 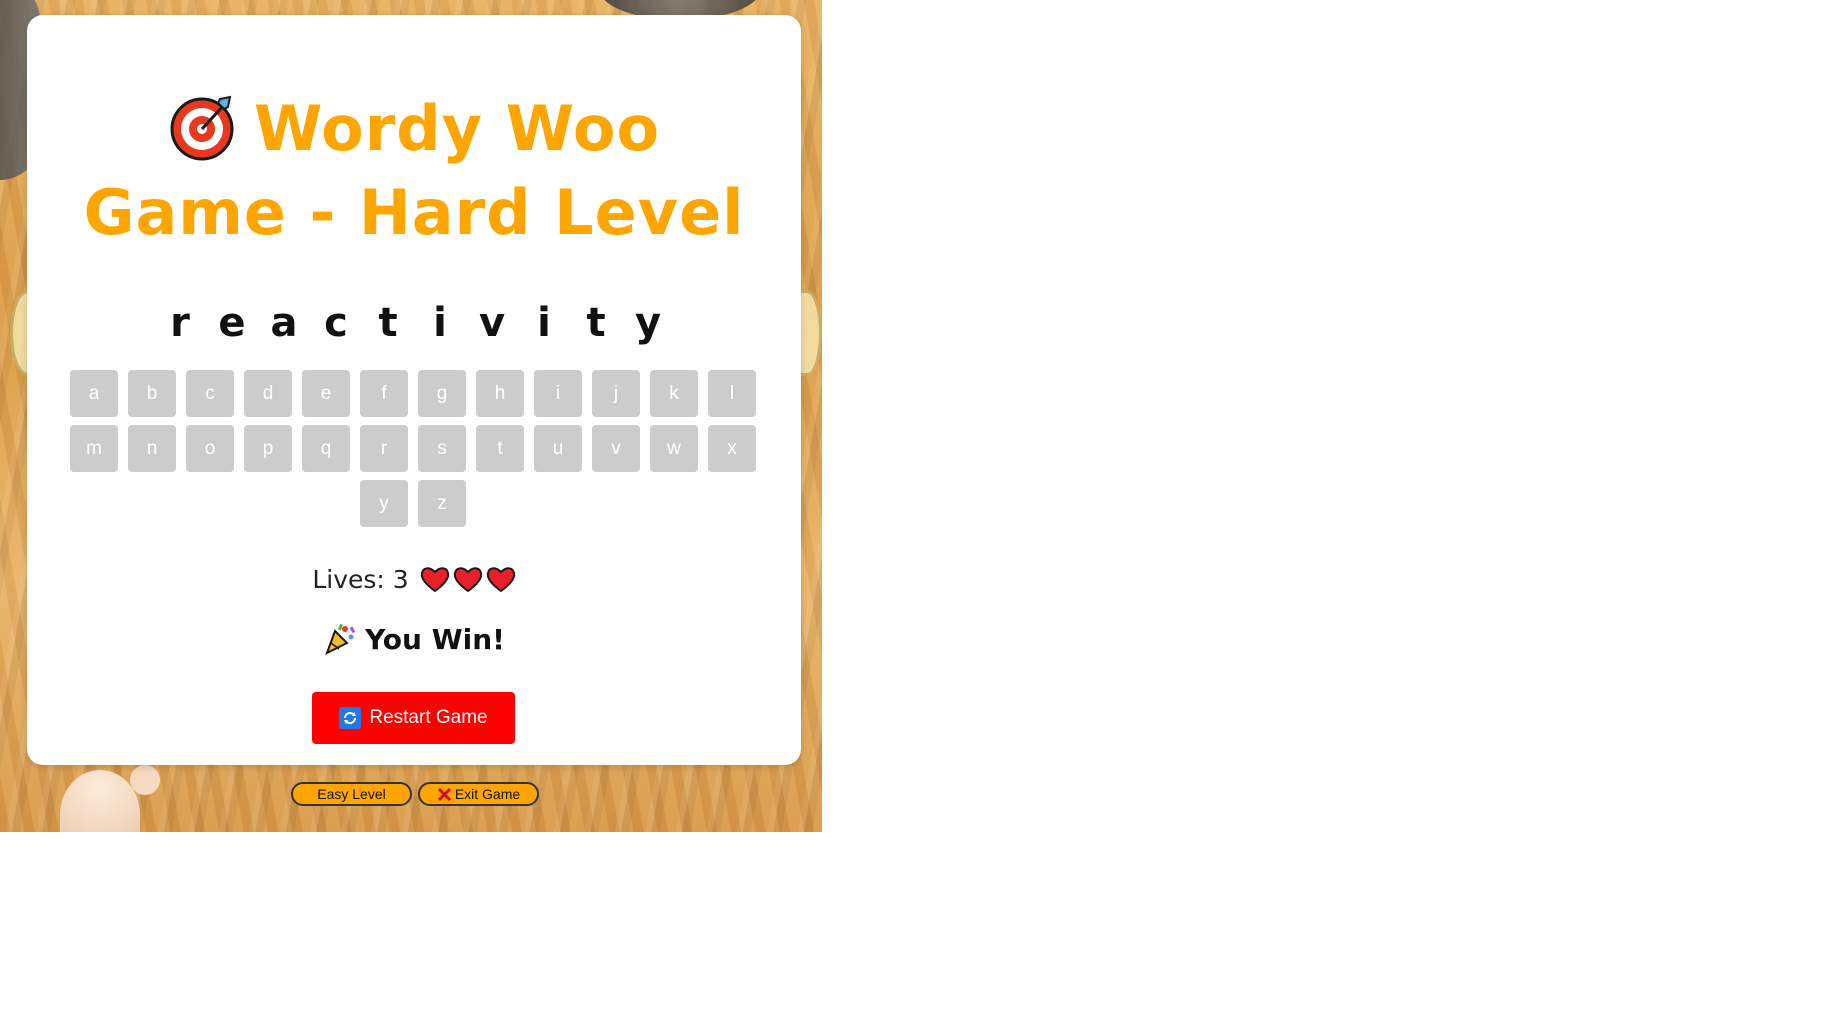 I want to click on lives-label: Lives: 3, so click(x=360, y=579).